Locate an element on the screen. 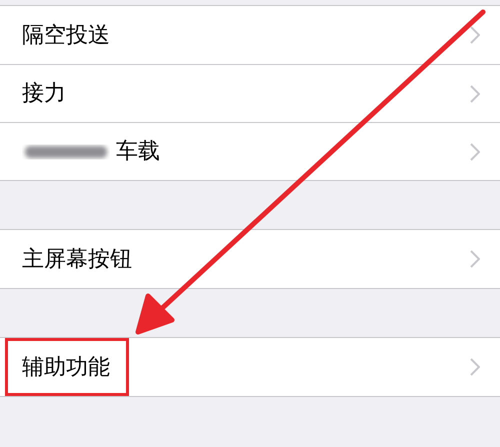  row-label: 辅助功能 is located at coordinates (66, 368).